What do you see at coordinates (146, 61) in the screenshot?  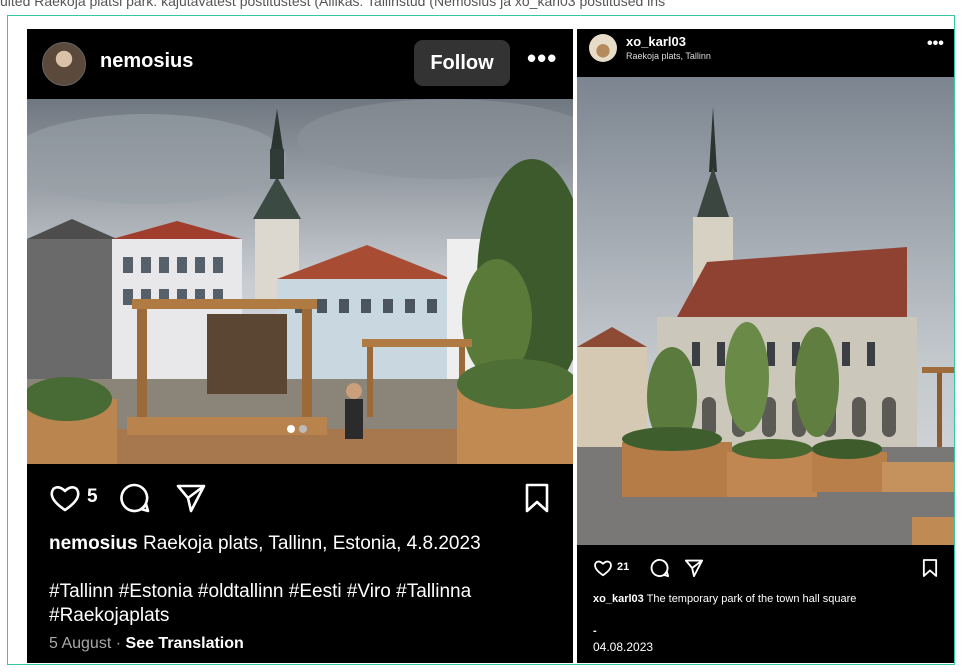 I see `username: nemosius` at bounding box center [146, 61].